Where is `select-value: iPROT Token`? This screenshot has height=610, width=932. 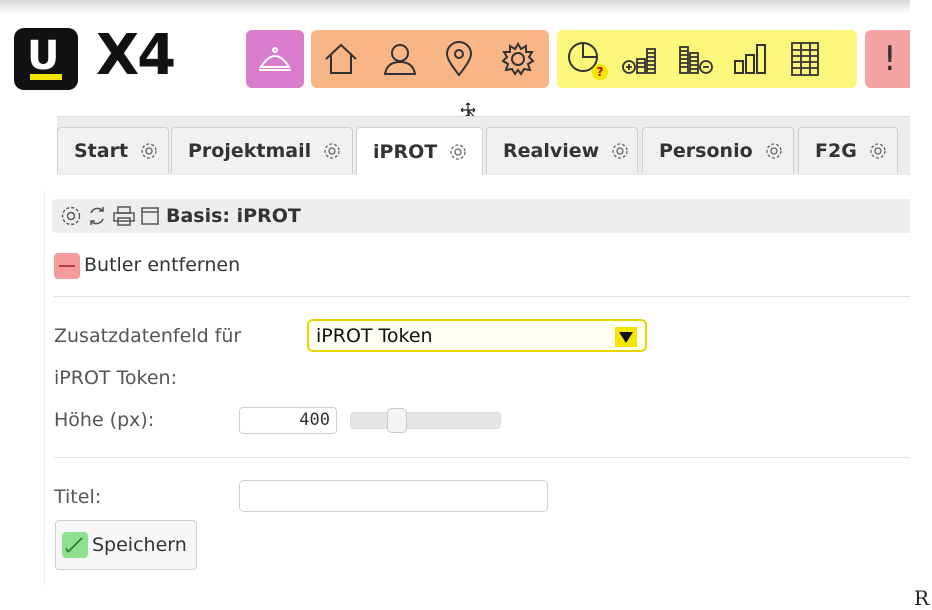
select-value: iPROT Token is located at coordinates (374, 335).